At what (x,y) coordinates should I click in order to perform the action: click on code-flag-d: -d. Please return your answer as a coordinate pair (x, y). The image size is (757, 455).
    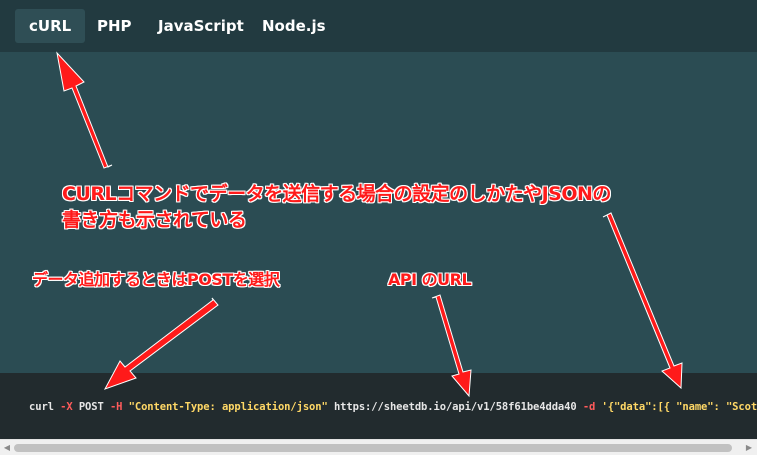
    Looking at the image, I should click on (589, 407).